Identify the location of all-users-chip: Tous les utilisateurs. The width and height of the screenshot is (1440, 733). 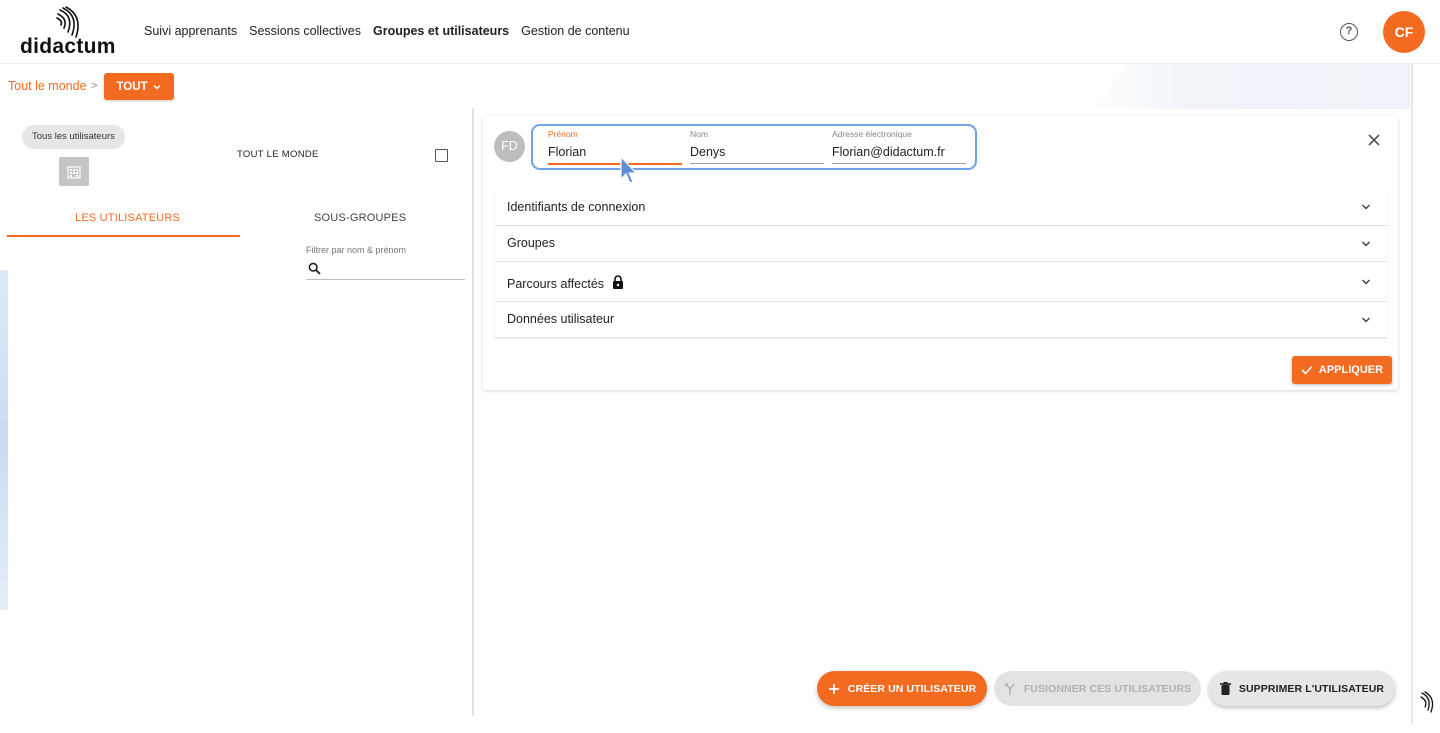
(73, 137).